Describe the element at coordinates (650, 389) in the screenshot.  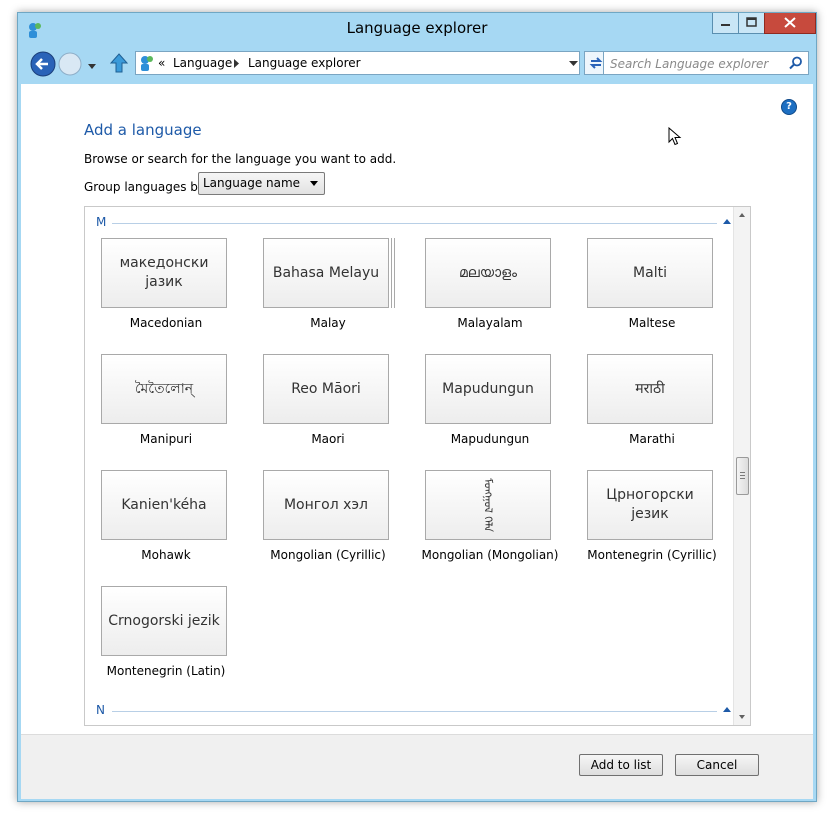
I see `language-tile-marathi: मराठी` at that location.